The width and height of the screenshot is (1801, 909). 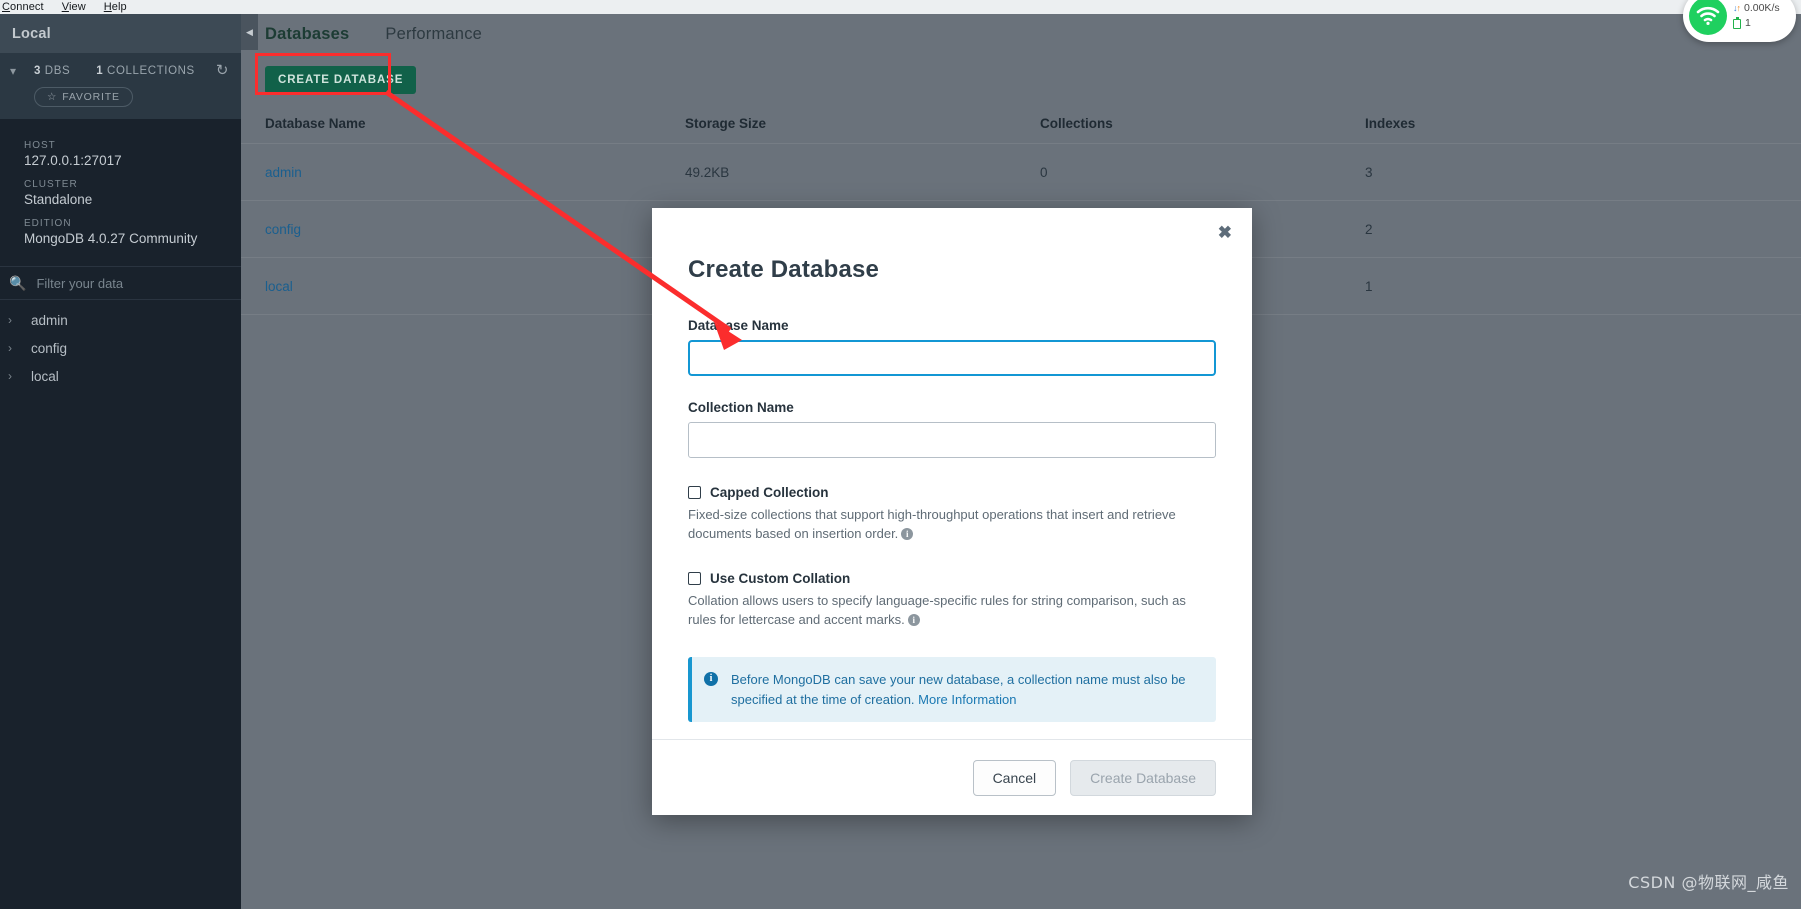 What do you see at coordinates (1762, 7) in the screenshot?
I see `network-speed-value: 0.00K/s` at bounding box center [1762, 7].